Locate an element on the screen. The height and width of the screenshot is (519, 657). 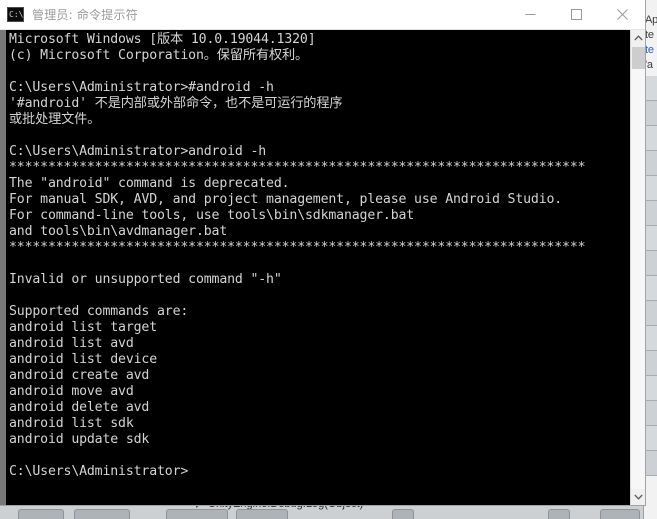
window-controls is located at coordinates (576, 15).